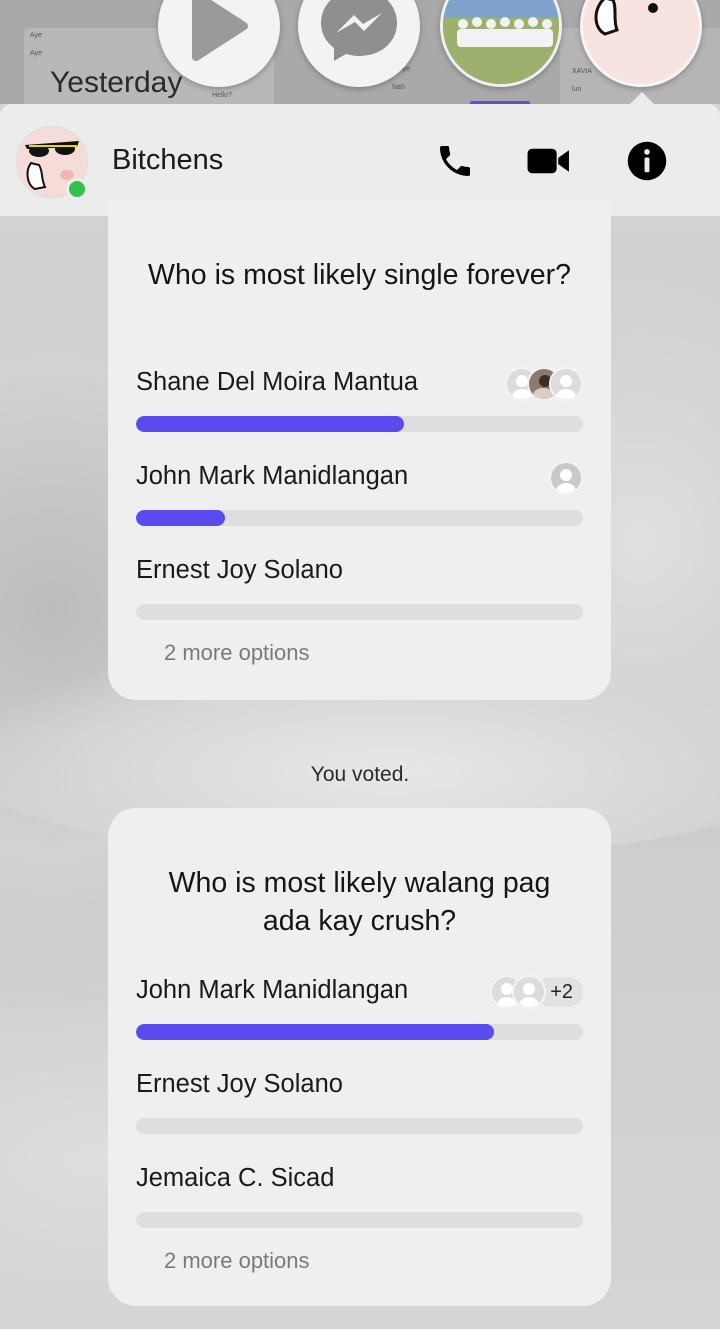 The width and height of the screenshot is (720, 1329). I want to click on peek-snippet: lun, so click(577, 89).